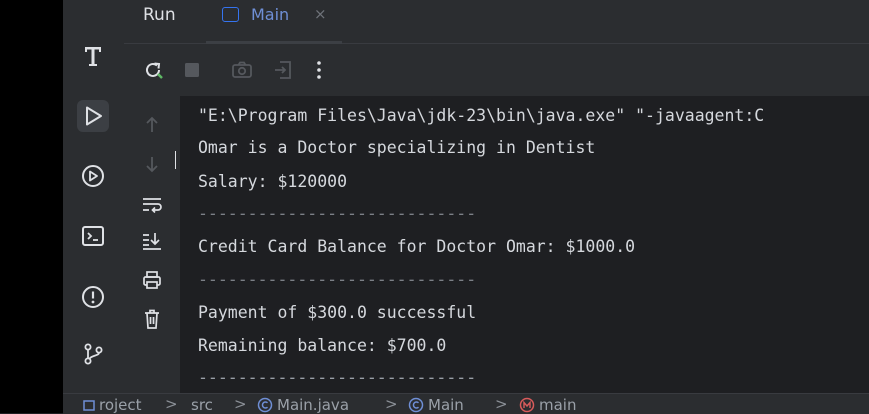 This screenshot has width=869, height=414. What do you see at coordinates (416, 405) in the screenshot?
I see `class-icon` at bounding box center [416, 405].